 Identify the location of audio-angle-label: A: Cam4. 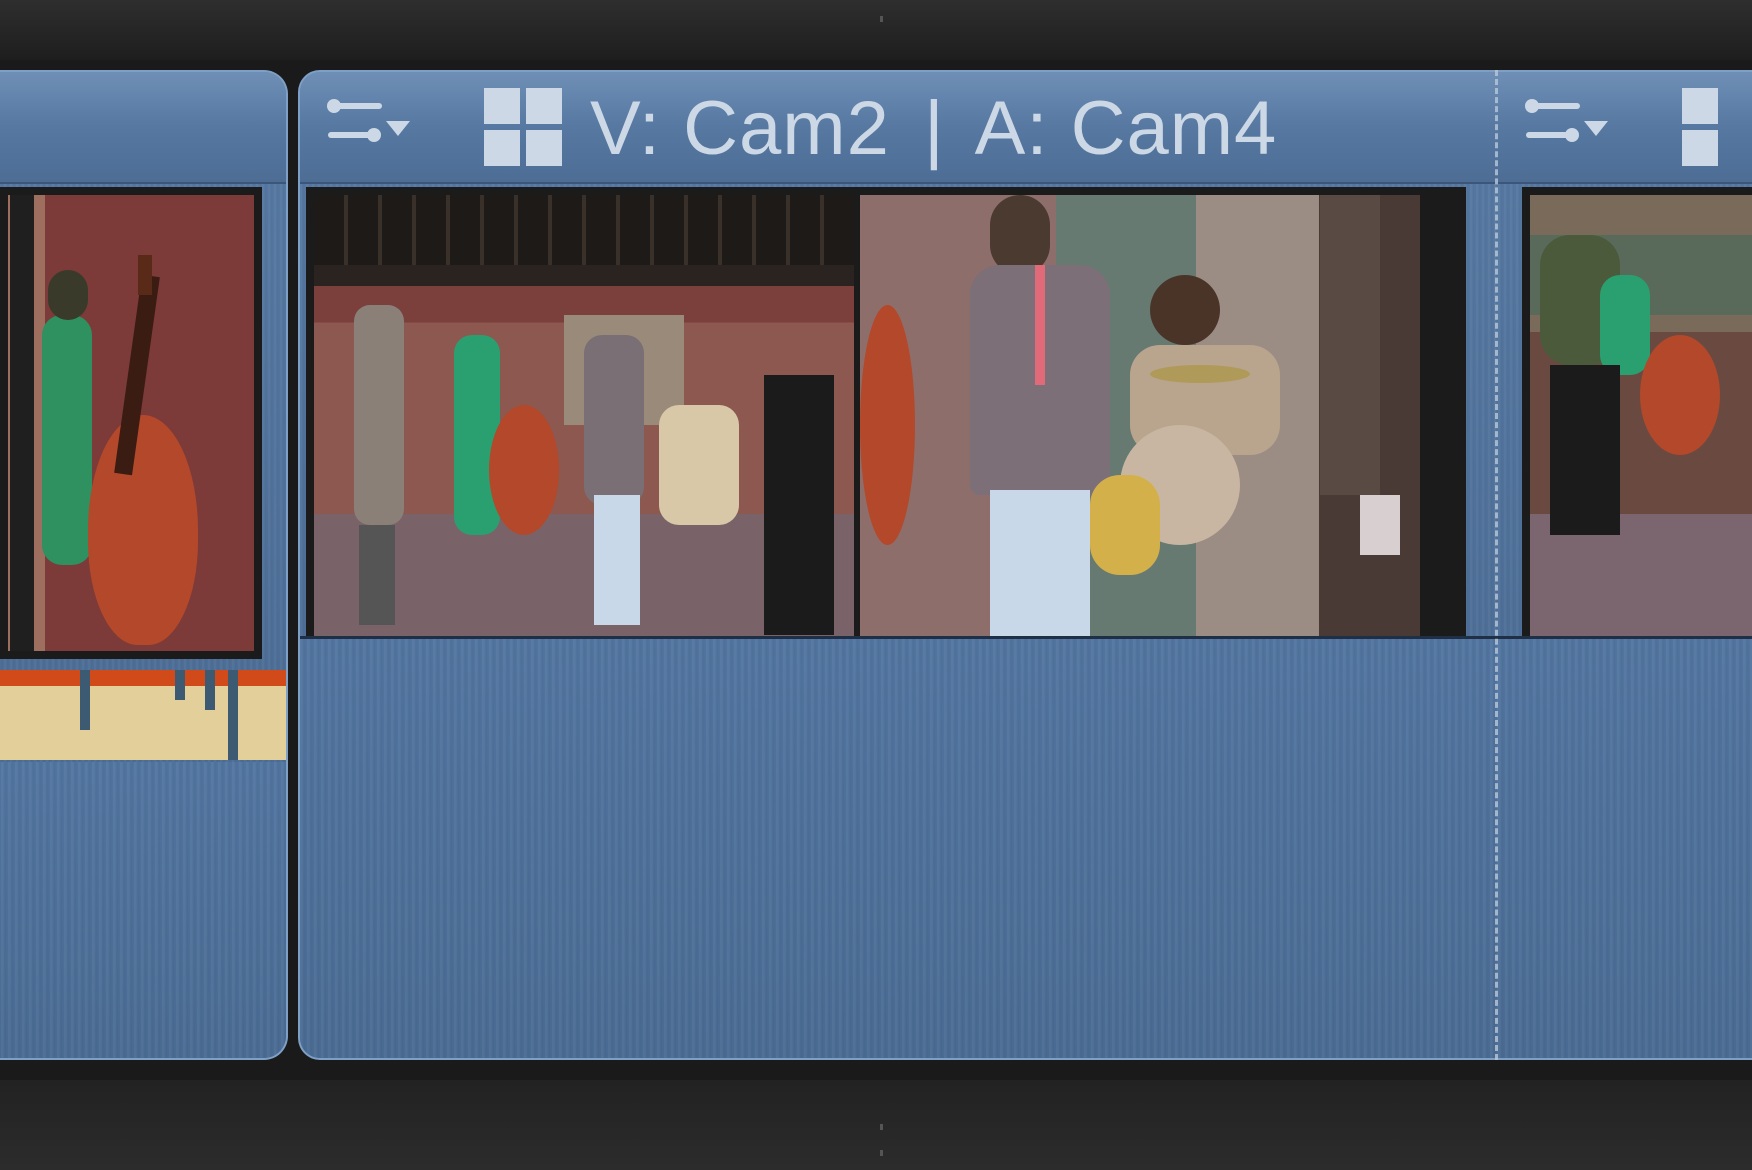
(1126, 128).